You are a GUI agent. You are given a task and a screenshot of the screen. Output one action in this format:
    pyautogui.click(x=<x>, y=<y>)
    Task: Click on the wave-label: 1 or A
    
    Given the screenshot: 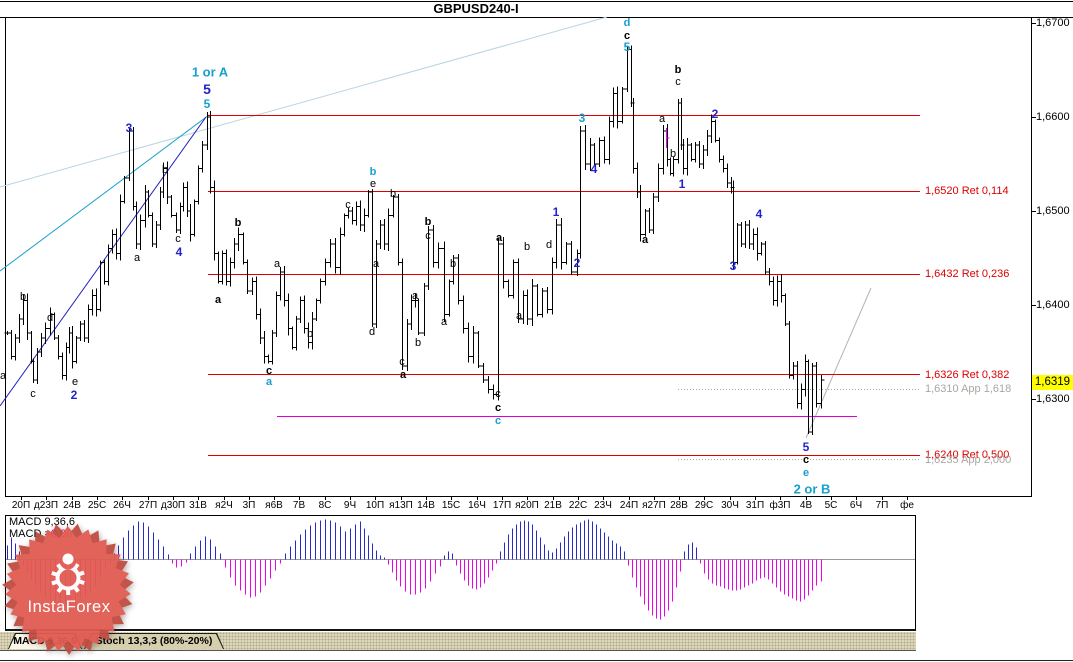 What is the action you would take?
    pyautogui.click(x=210, y=72)
    